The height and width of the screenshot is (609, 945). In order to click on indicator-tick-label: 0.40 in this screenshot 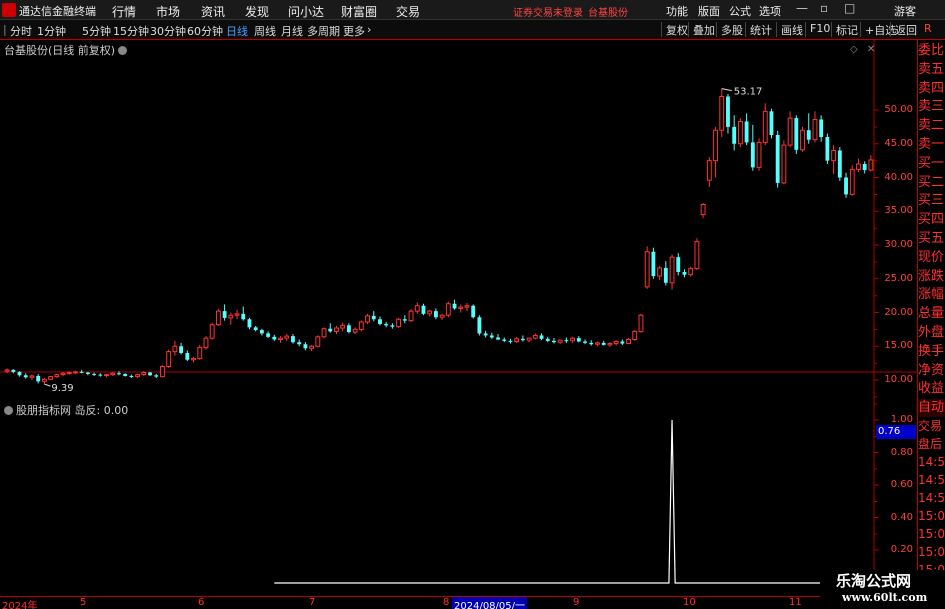, I will do `click(901, 517)`.